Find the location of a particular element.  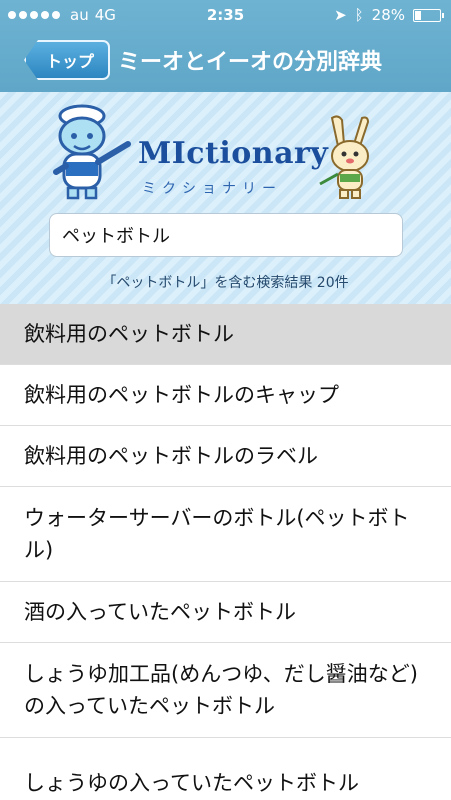

list-item: 飲料用のペットボトル is located at coordinates (225, 334).